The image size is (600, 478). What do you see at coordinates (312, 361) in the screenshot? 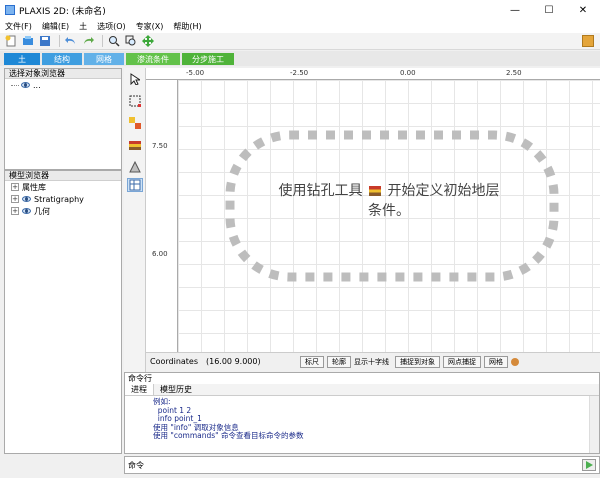
I see `rulers-toggle-button: 标尺` at bounding box center [312, 361].